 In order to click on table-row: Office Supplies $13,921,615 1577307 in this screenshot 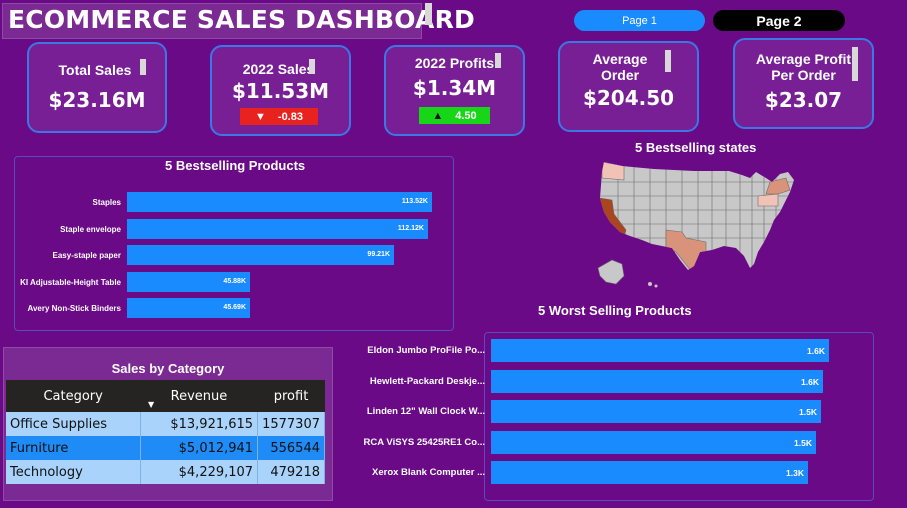, I will do `click(165, 424)`.